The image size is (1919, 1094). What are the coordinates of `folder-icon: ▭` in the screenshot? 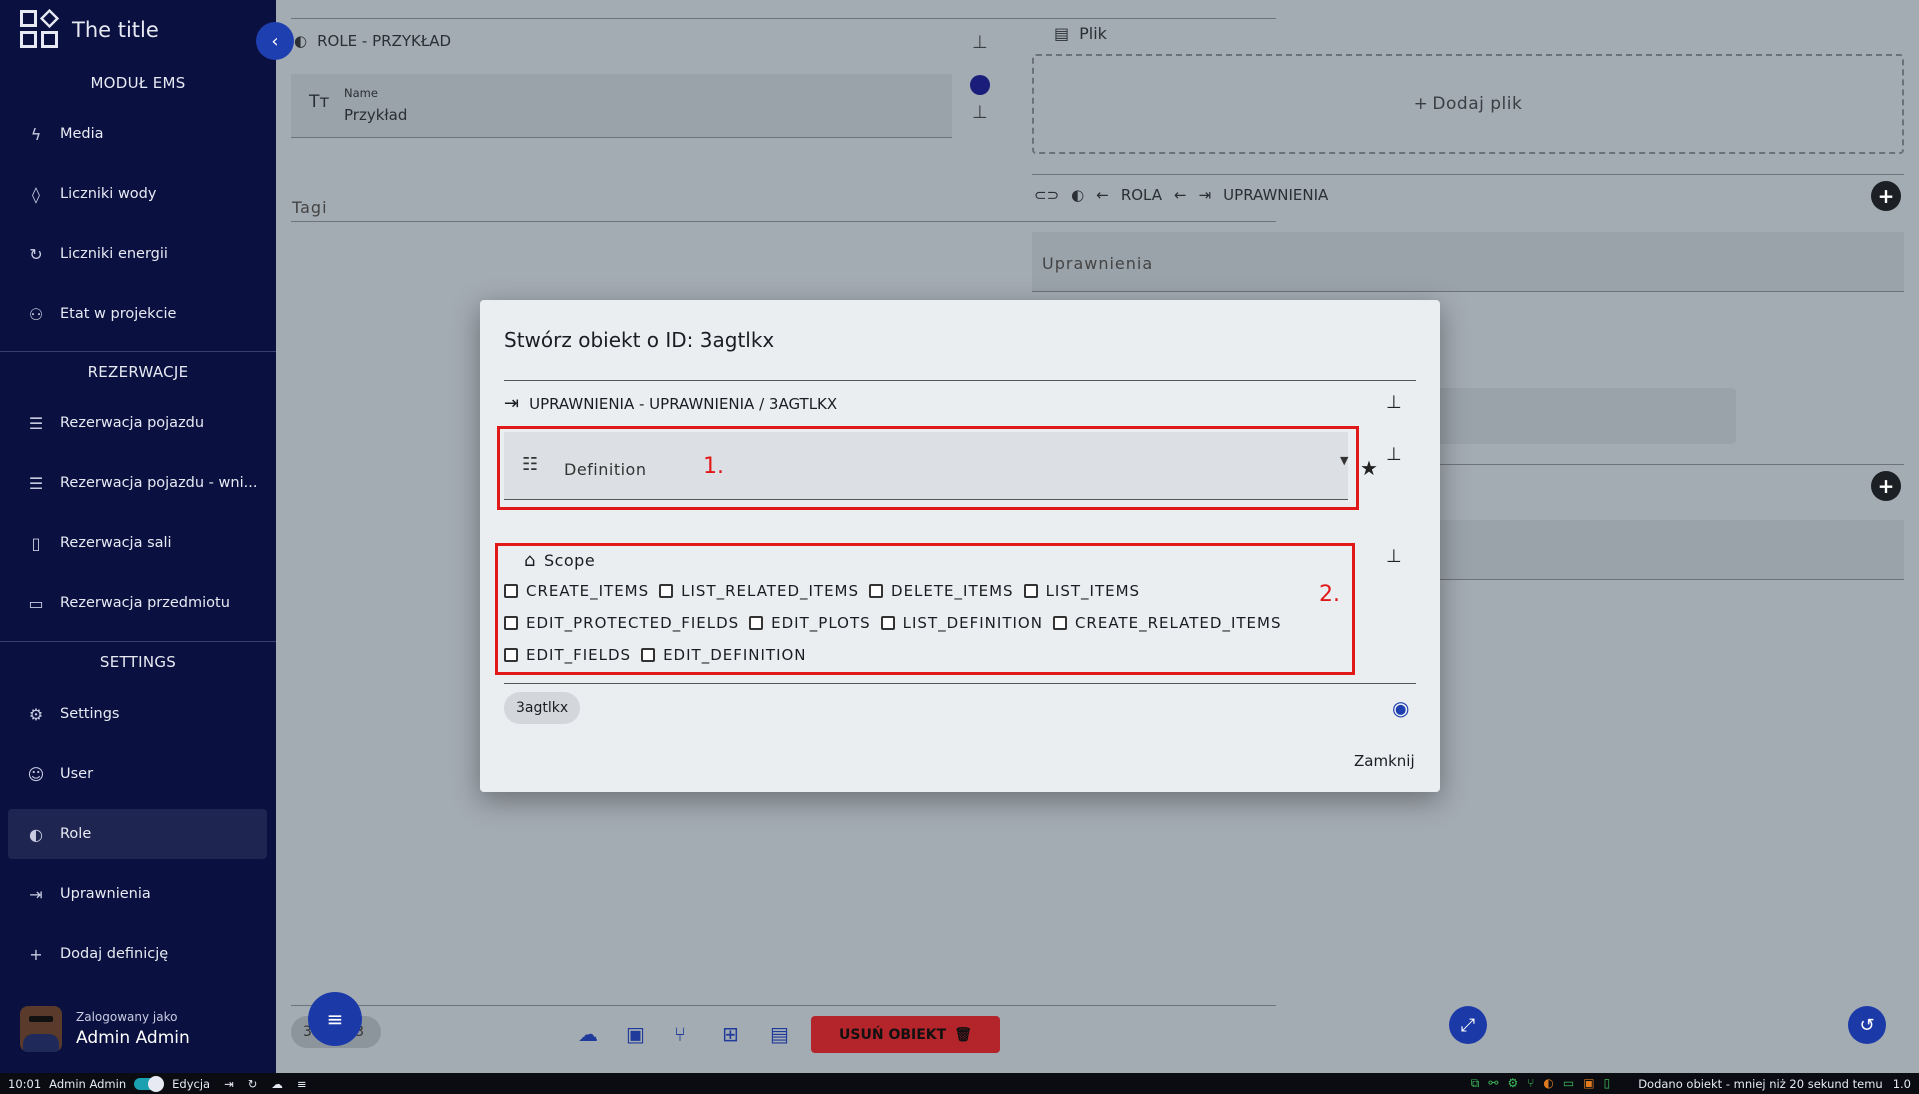 It's located at (1568, 1083).